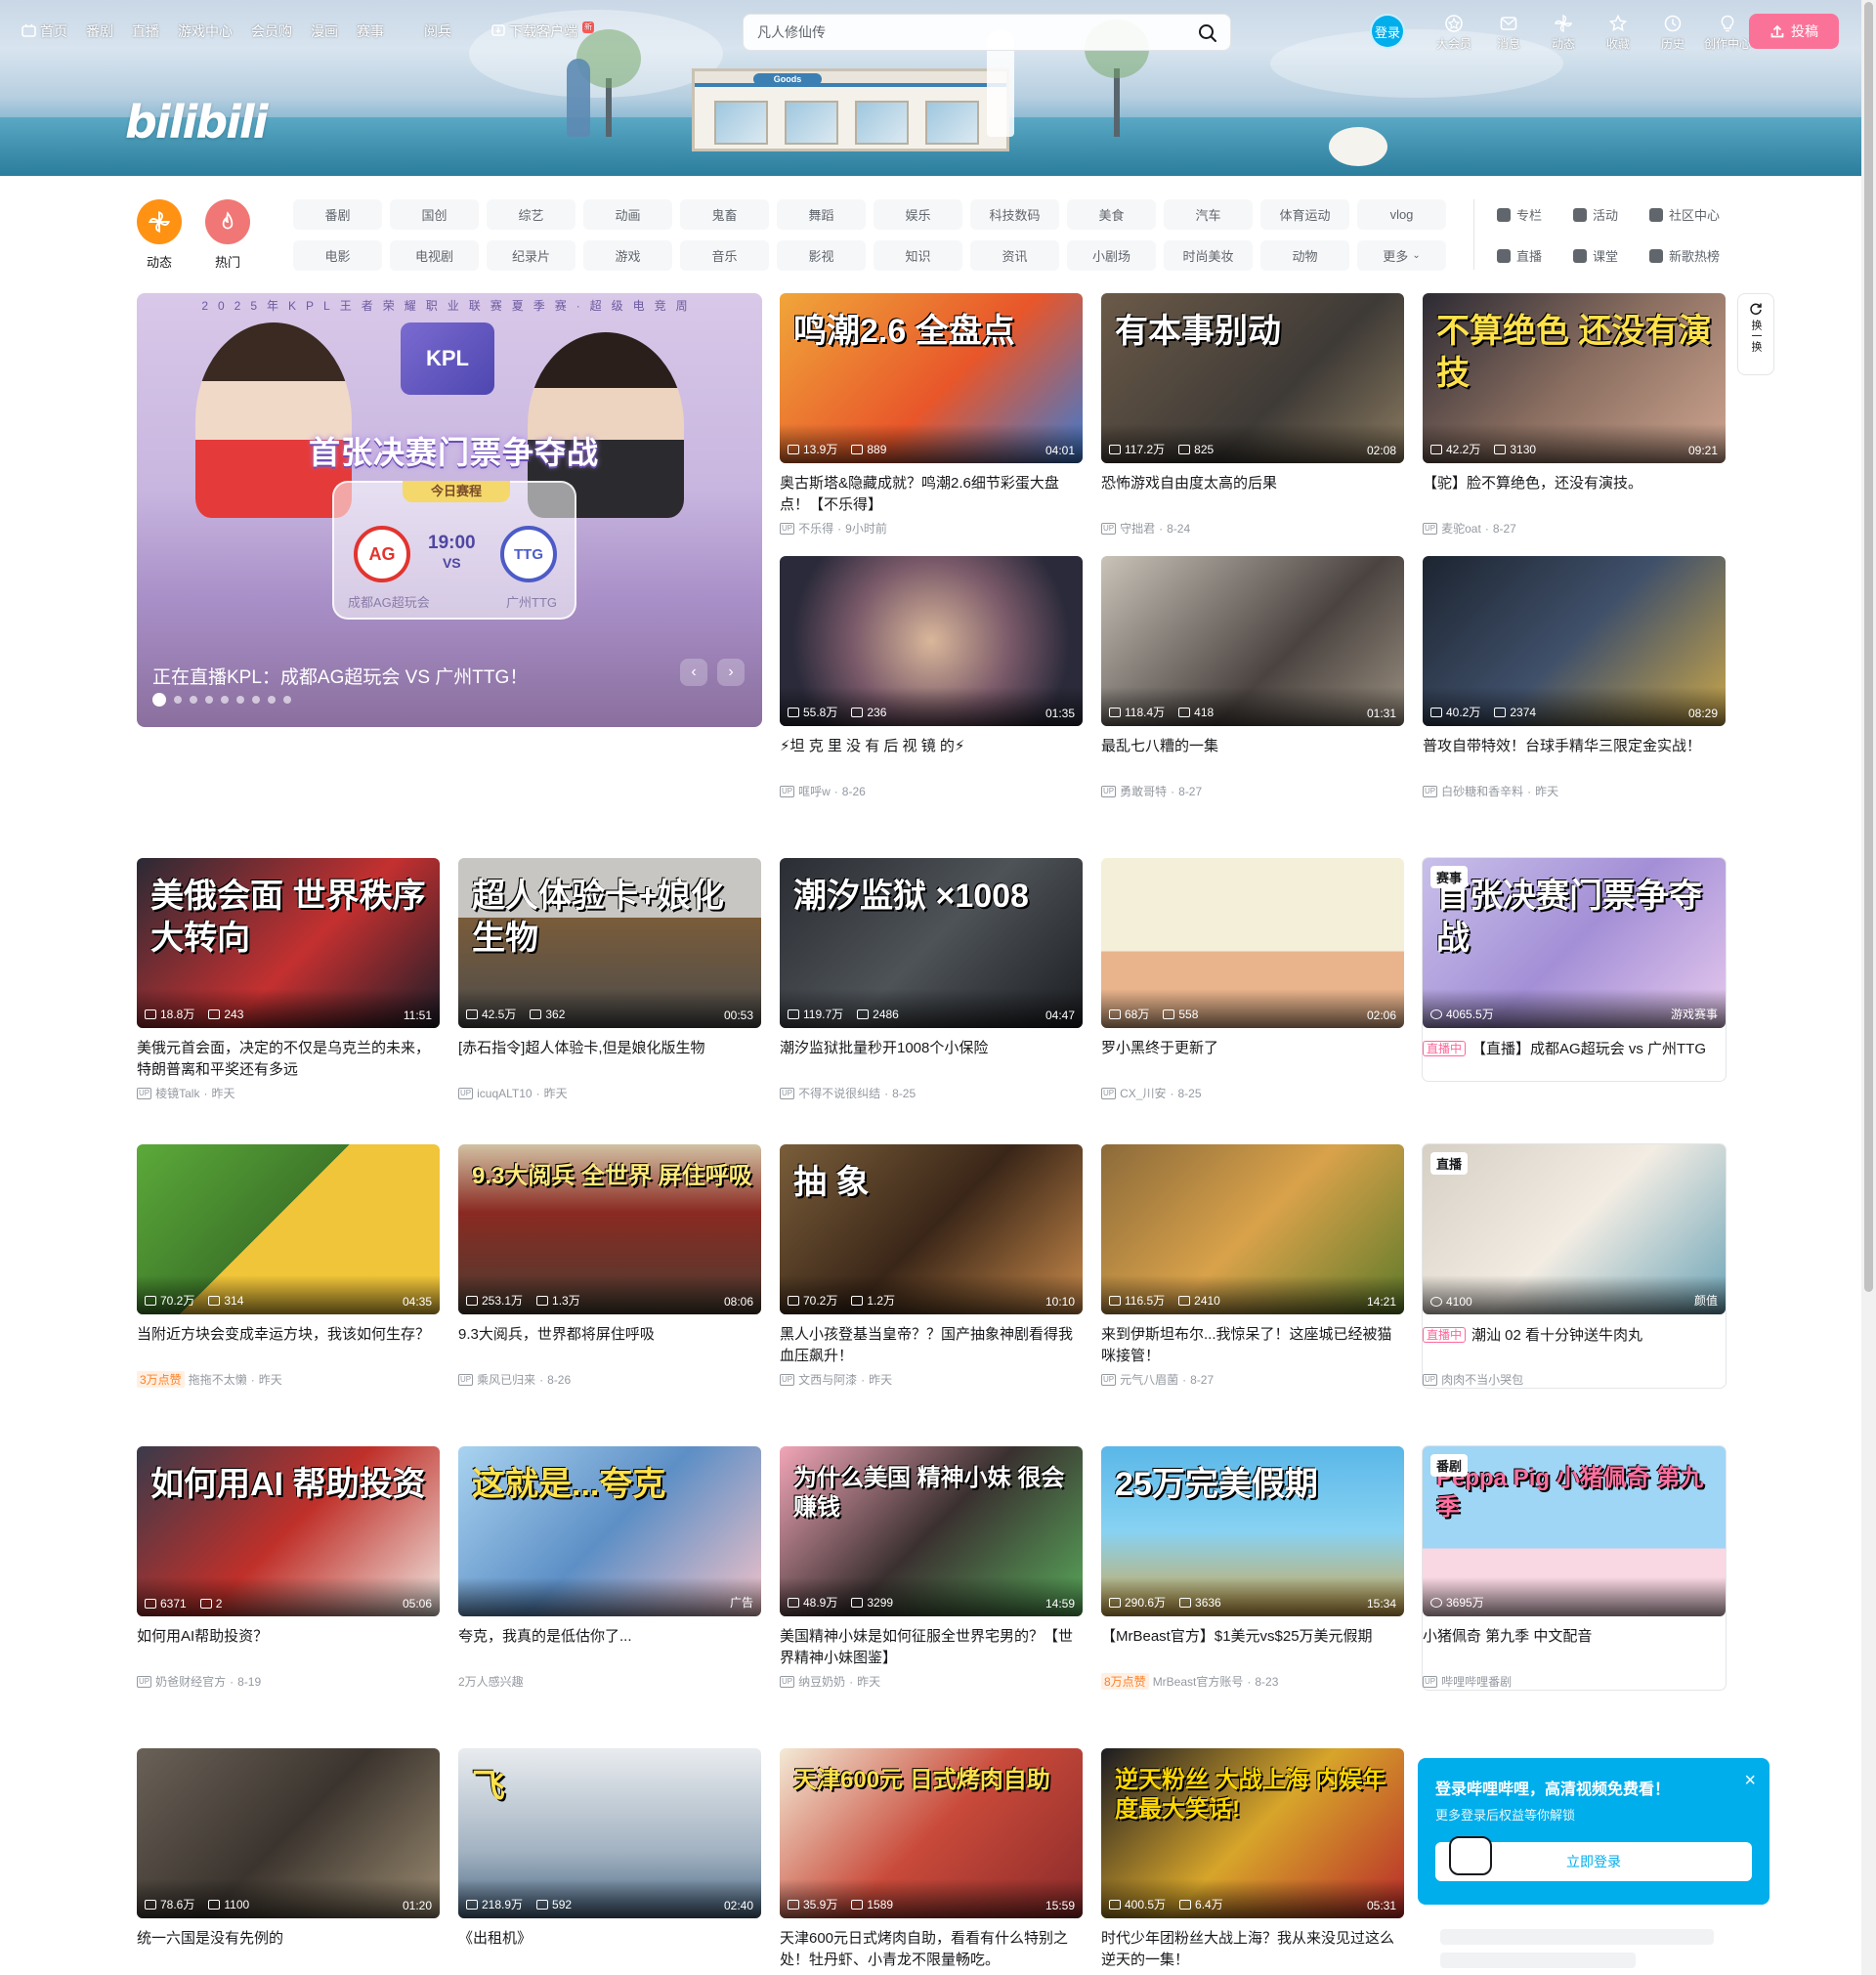 This screenshot has width=1876, height=1975. Describe the element at coordinates (205, 31) in the screenshot. I see `nav-game-center: 游戏中心` at that location.